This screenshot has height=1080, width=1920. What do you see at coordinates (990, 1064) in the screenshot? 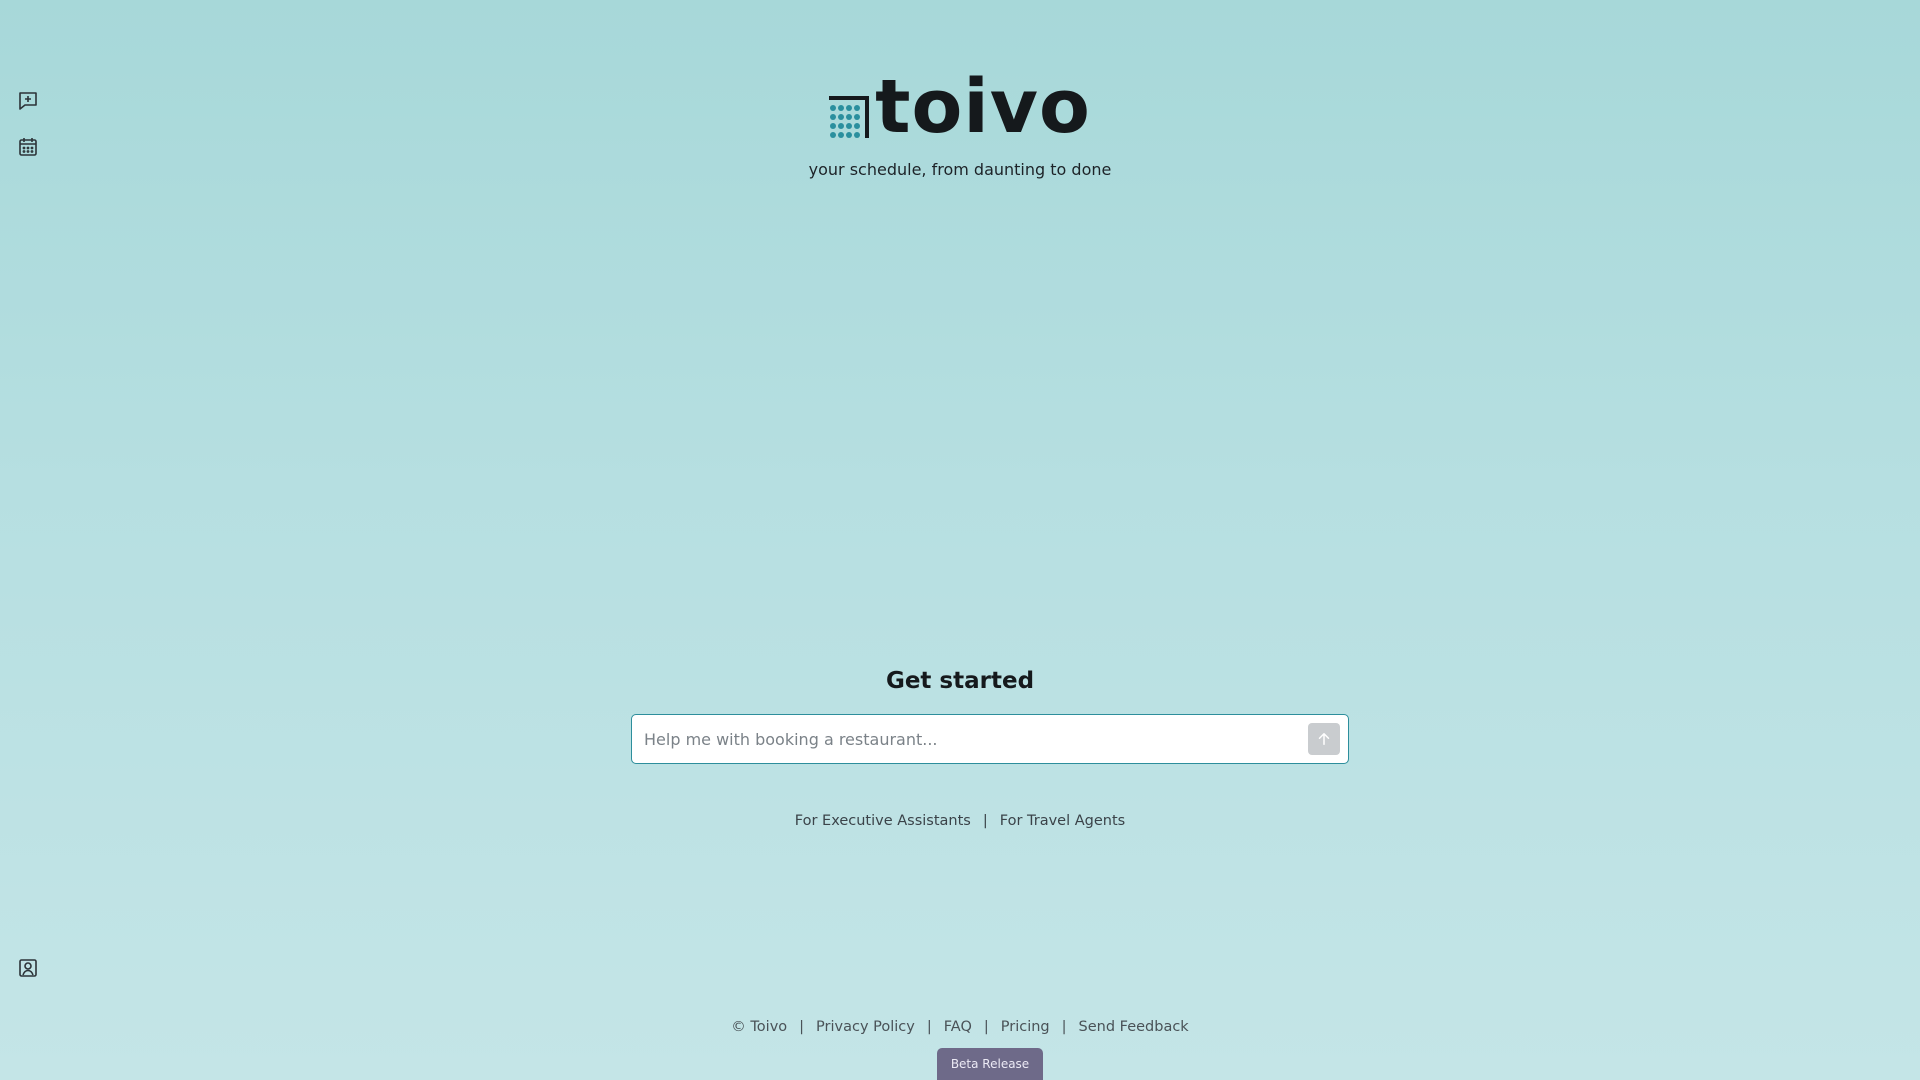
I see `beta-release-badge: Beta Release` at bounding box center [990, 1064].